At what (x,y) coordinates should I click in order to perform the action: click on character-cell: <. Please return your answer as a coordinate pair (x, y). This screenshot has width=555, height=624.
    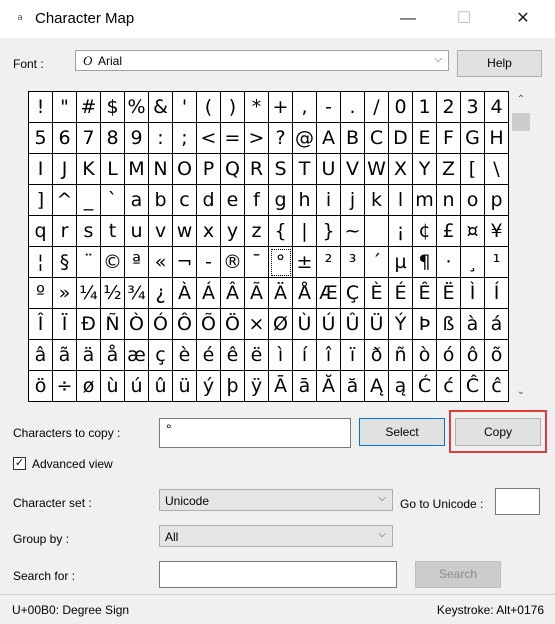
    Looking at the image, I should click on (209, 138).